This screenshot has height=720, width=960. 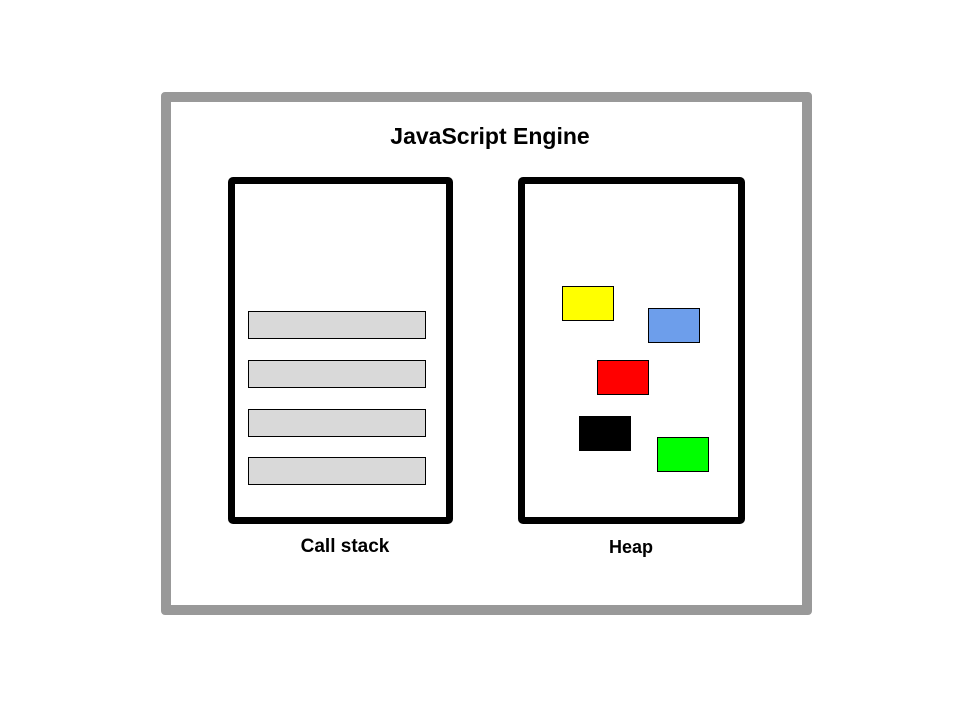 I want to click on heap-label: Heap, so click(x=630, y=547).